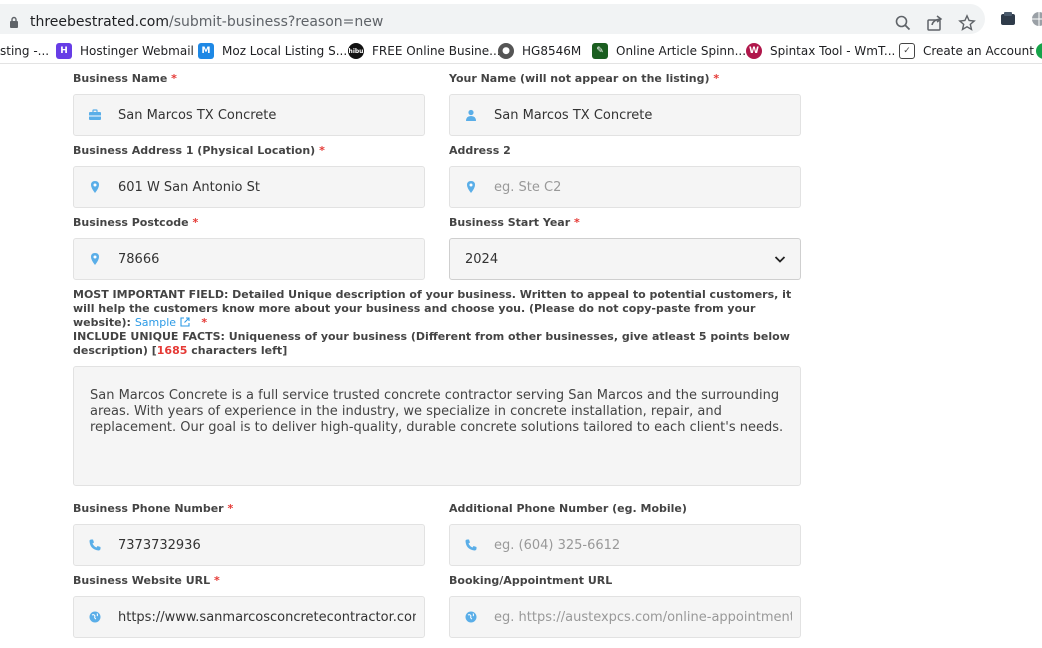 The width and height of the screenshot is (1042, 648). I want to click on your-name-field: San Marcos TX Concrete, so click(625, 115).